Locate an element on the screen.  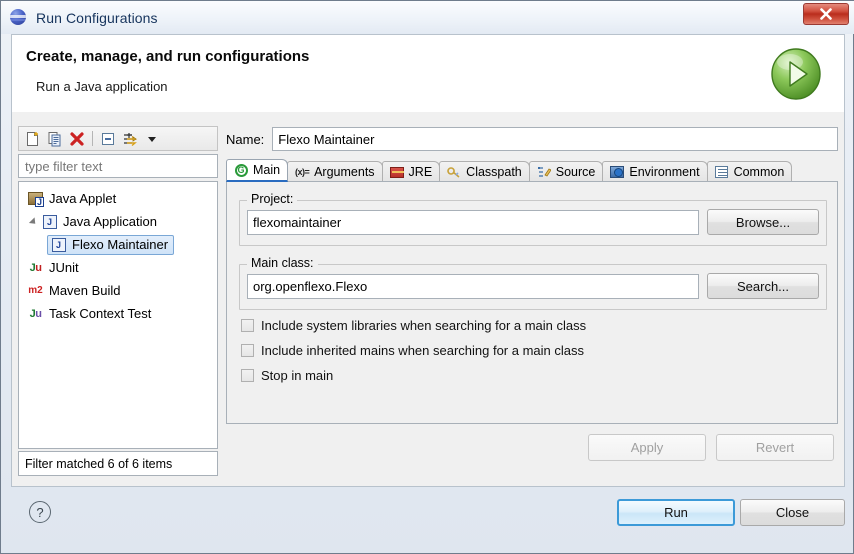
stop-in-main-checkbox: Stop in main is located at coordinates (287, 375).